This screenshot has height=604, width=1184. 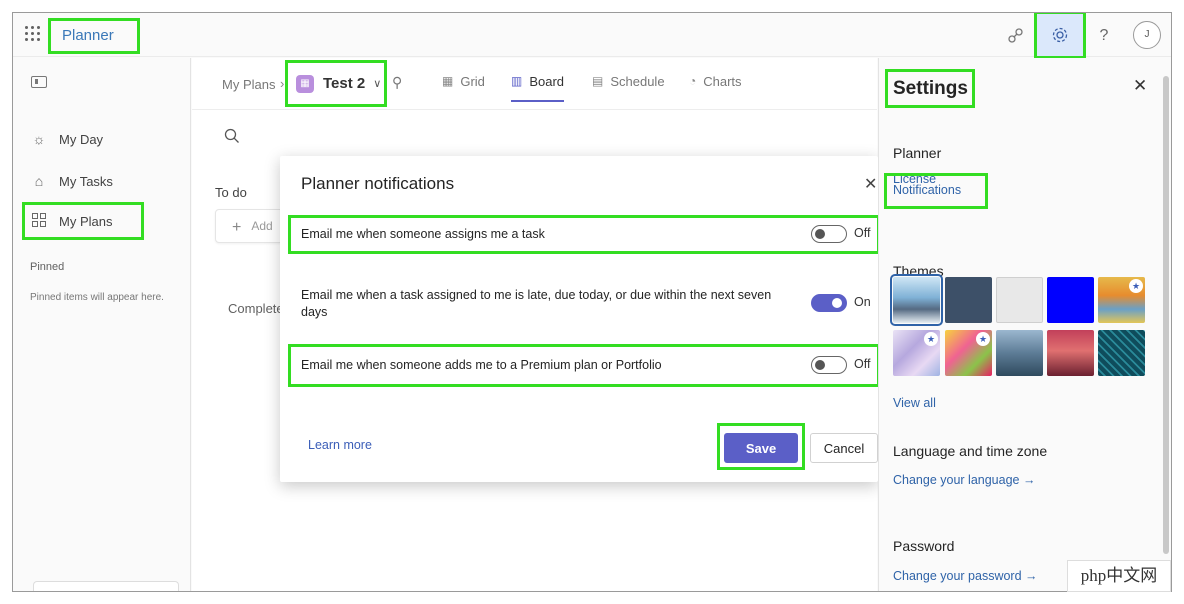 What do you see at coordinates (83, 221) in the screenshot?
I see `nav-item-my-plans: My Plans` at bounding box center [83, 221].